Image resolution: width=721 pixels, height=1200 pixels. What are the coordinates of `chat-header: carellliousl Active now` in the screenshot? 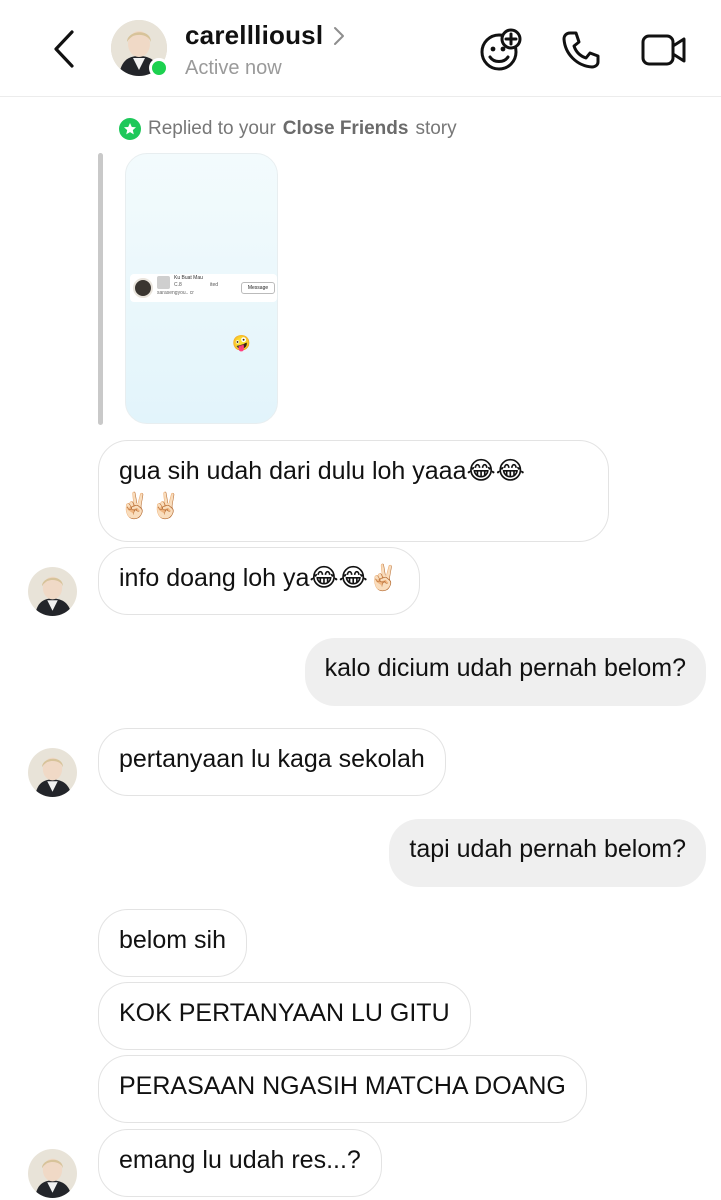 It's located at (360, 48).